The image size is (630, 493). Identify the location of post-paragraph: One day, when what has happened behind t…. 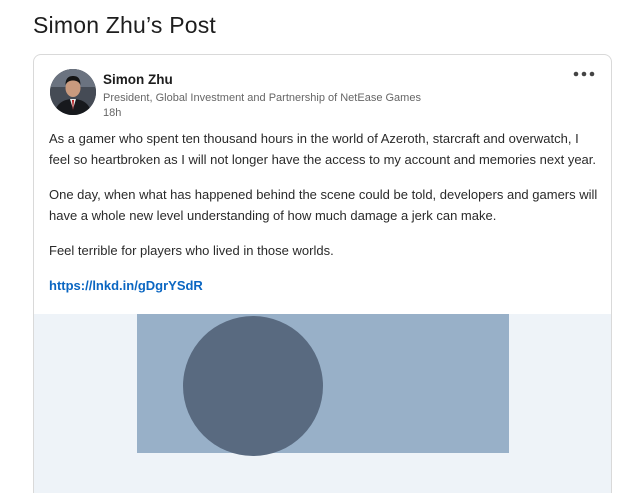
(323, 205).